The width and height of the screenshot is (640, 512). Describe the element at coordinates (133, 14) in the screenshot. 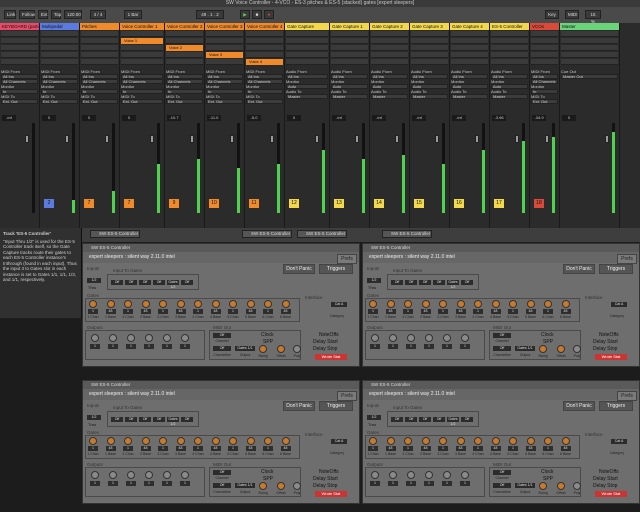

I see `quantize-menu: 1 Bar` at that location.